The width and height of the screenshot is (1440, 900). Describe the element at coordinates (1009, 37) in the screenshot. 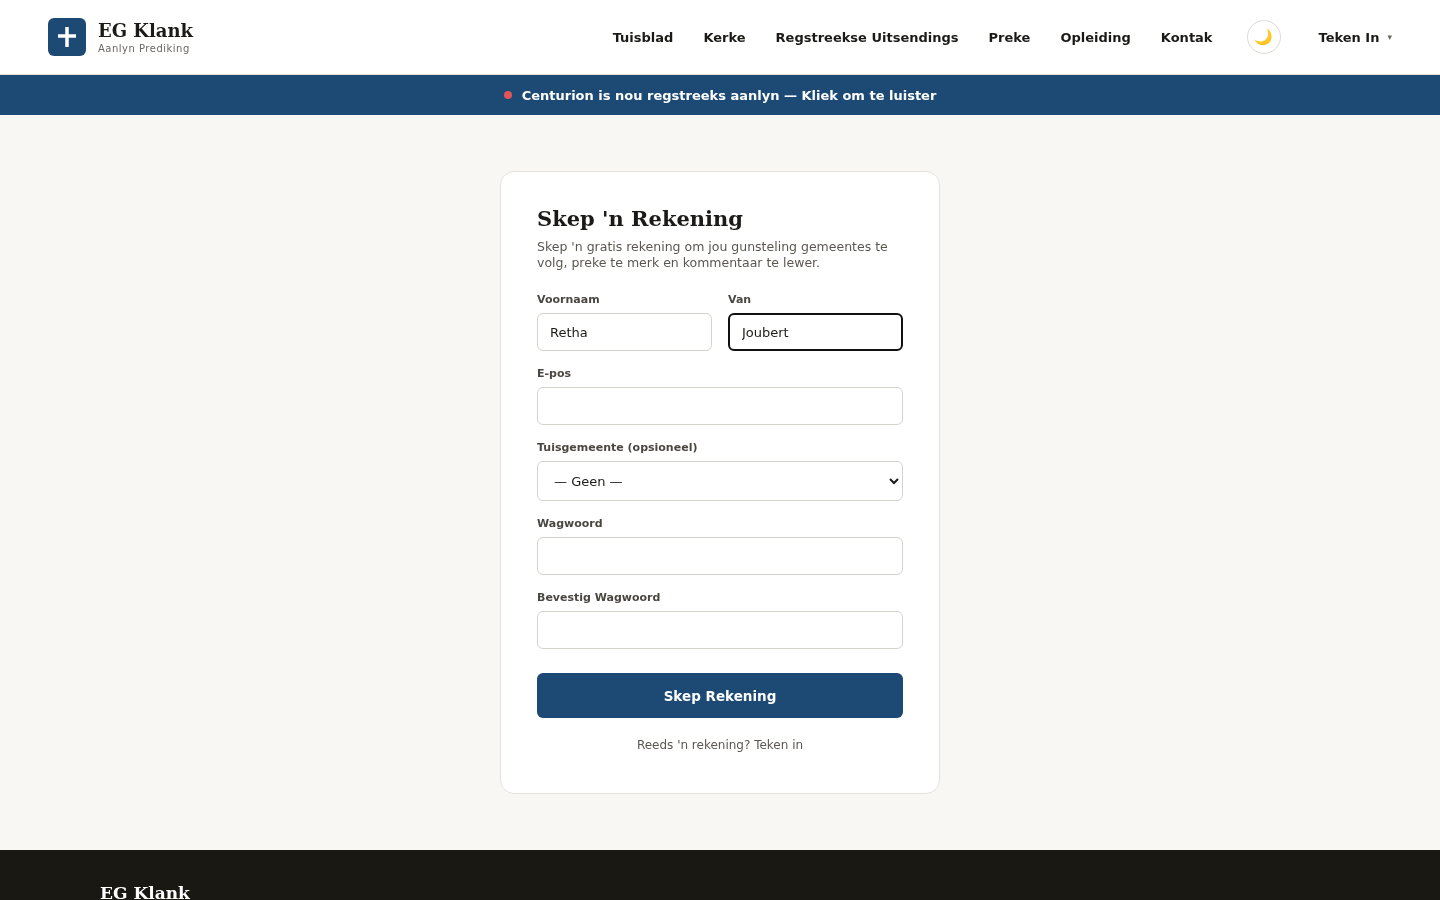

I see `nav-link: Preke` at that location.